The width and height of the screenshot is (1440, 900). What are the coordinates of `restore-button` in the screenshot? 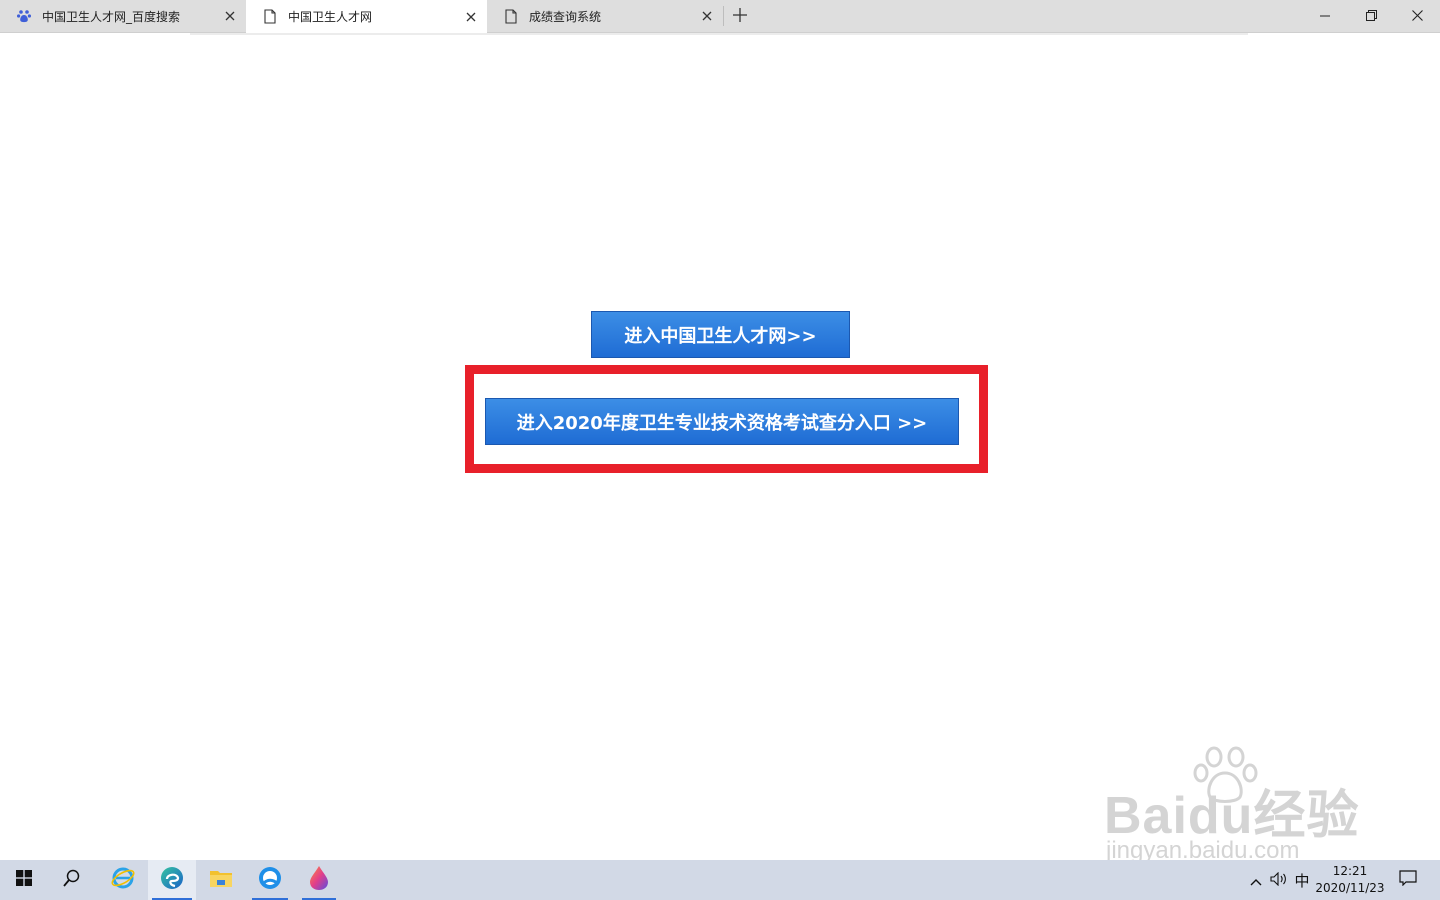 It's located at (1371, 15).